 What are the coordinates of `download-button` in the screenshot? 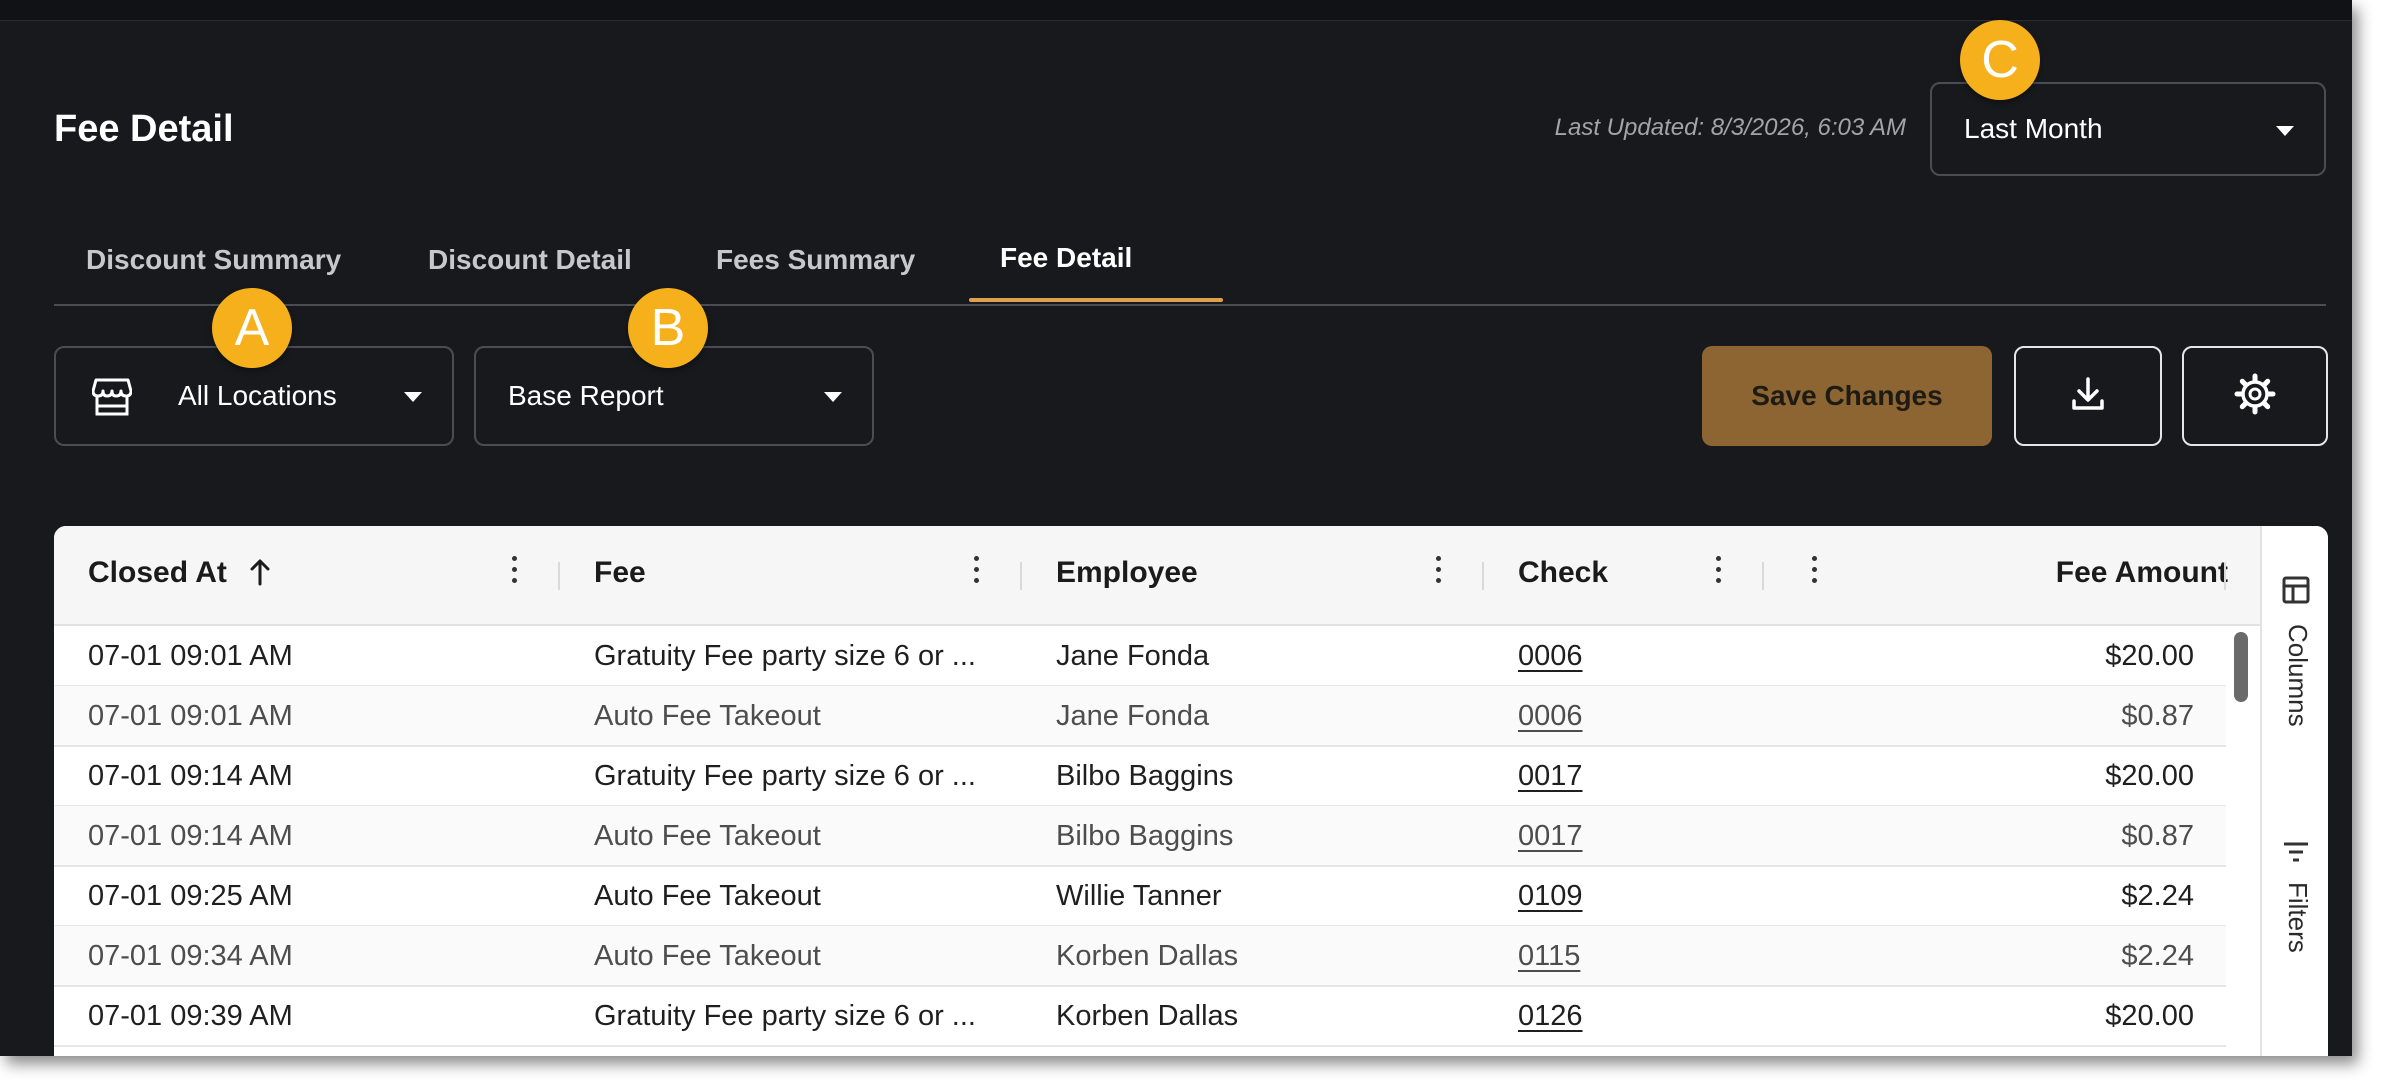 It's located at (2088, 396).